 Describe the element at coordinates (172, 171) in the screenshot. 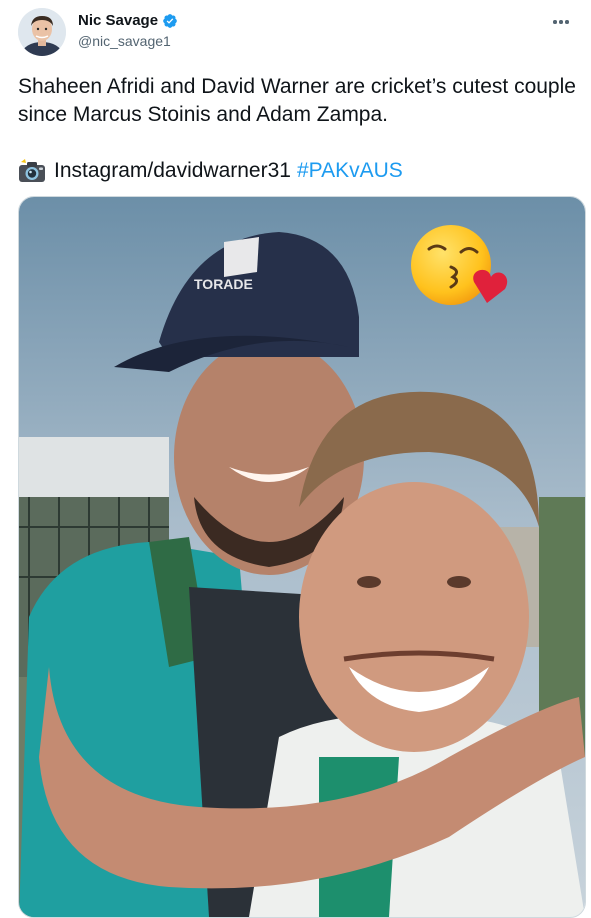

I see `source-link: Instagram/davidwarner31` at that location.